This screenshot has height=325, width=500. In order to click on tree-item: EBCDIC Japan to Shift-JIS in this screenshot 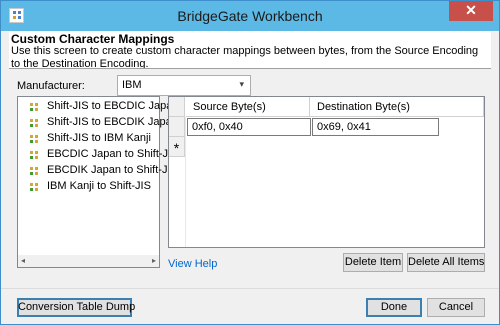, I will do `click(104, 156)`.